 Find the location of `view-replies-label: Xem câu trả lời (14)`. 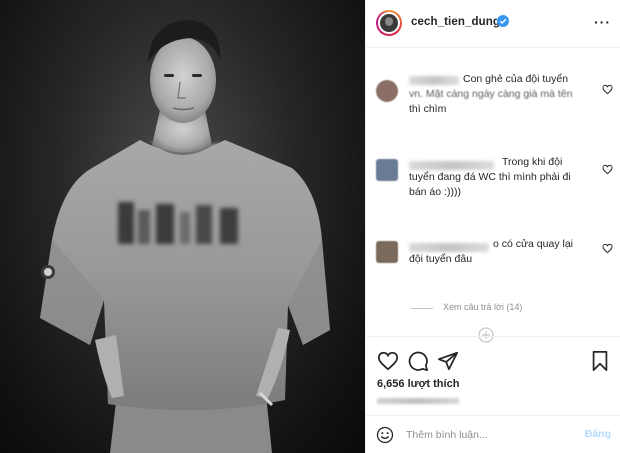

view-replies-label: Xem câu trả lời (14) is located at coordinates (483, 307).